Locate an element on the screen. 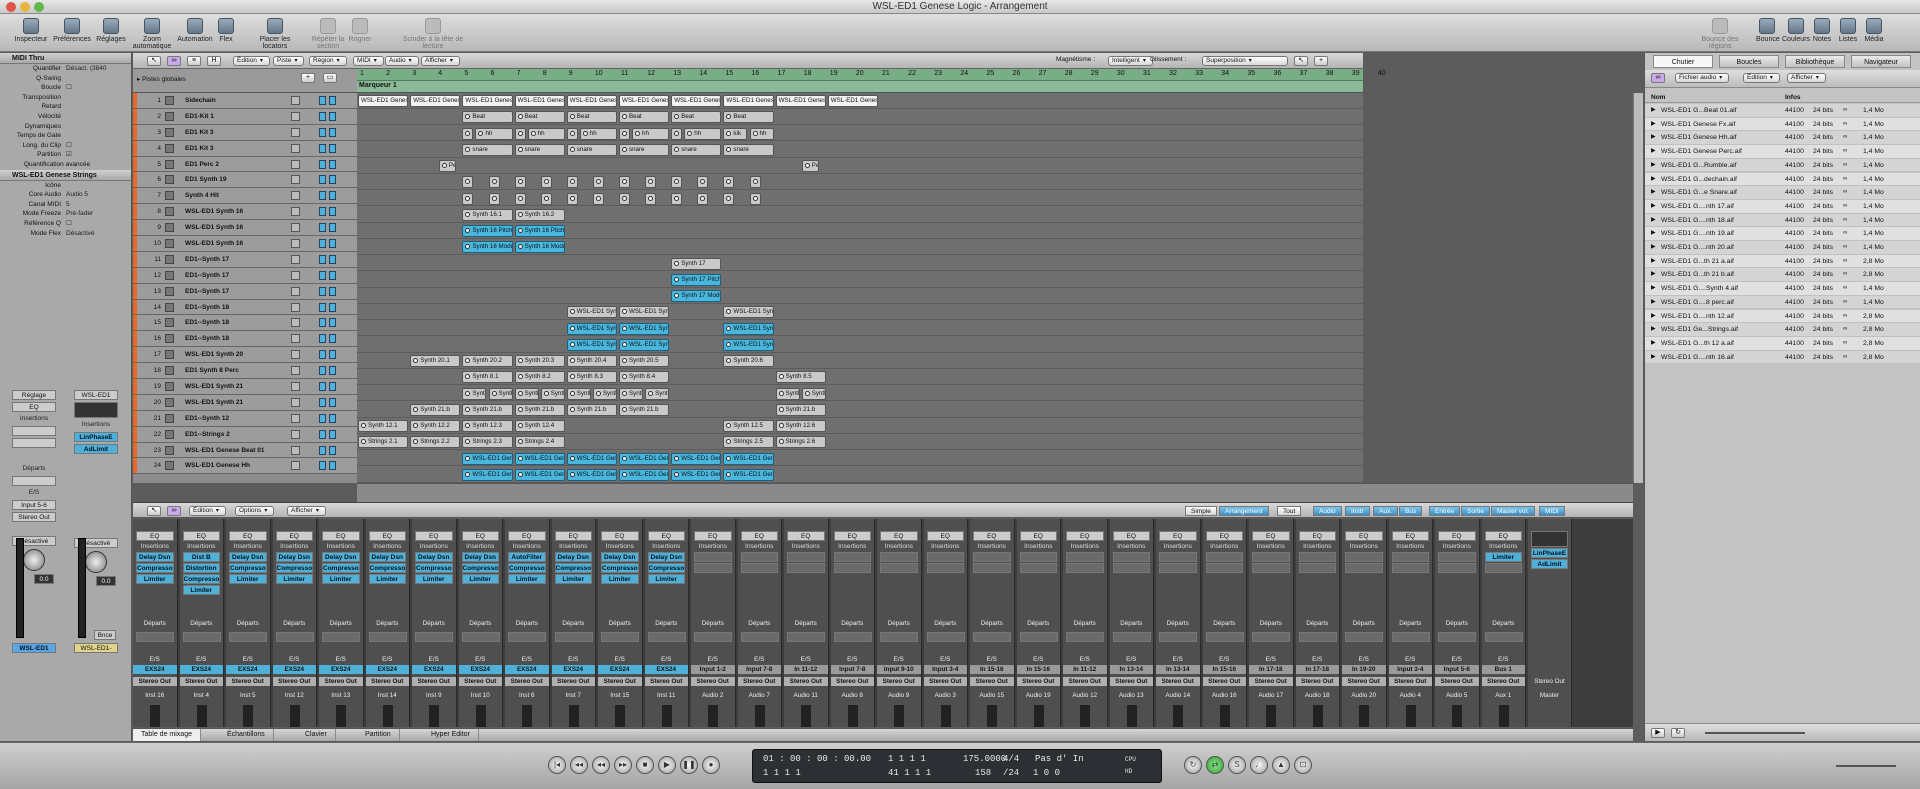 The height and width of the screenshot is (789, 1920). region: Perc is located at coordinates (447, 166).